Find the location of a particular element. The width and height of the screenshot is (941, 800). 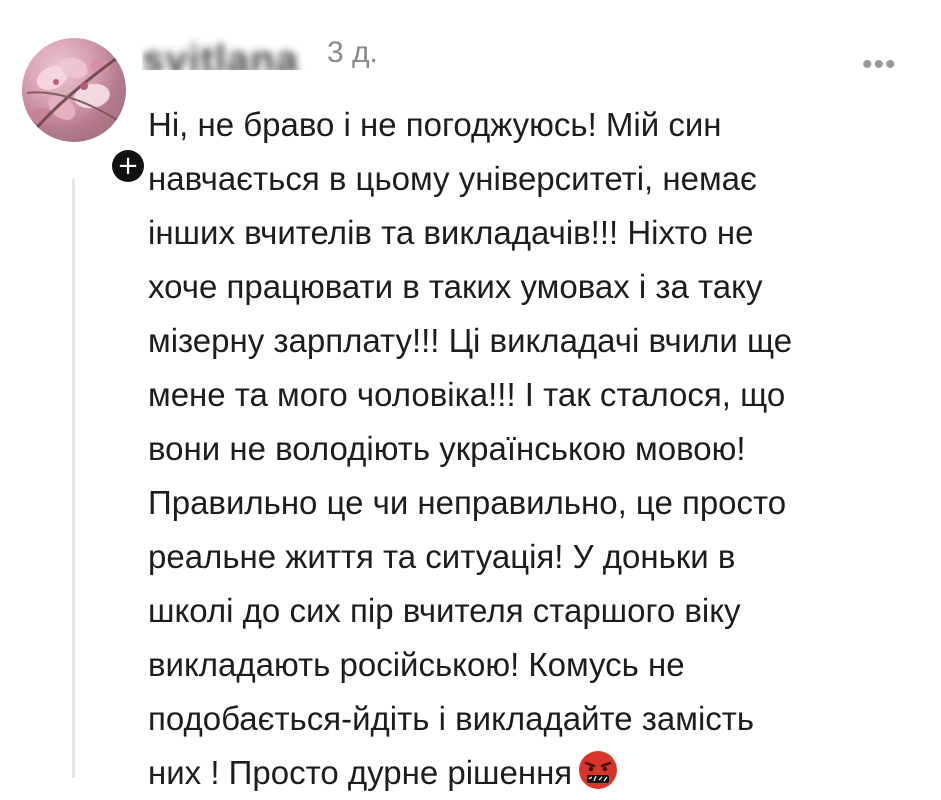

plus-icon: + is located at coordinates (128, 166).